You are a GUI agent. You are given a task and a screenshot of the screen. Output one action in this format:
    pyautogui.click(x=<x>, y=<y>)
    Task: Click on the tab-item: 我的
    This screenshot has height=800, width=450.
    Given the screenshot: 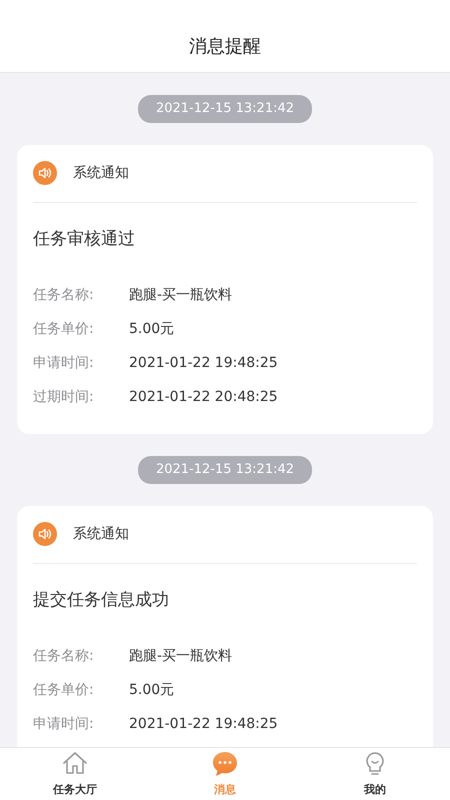 What is the action you would take?
    pyautogui.click(x=375, y=774)
    